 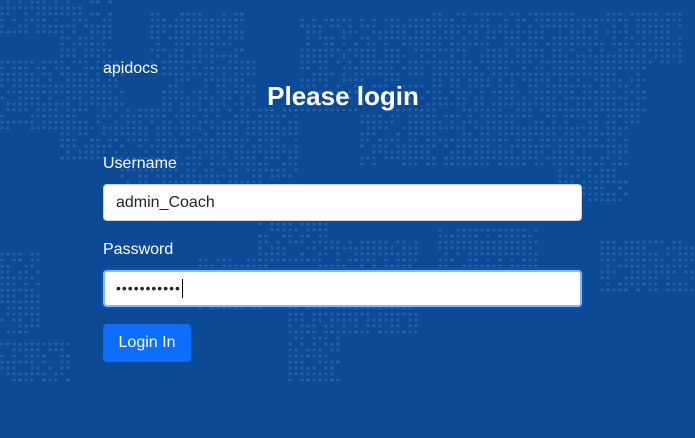 I want to click on username-value: admin_Coach, so click(x=165, y=202).